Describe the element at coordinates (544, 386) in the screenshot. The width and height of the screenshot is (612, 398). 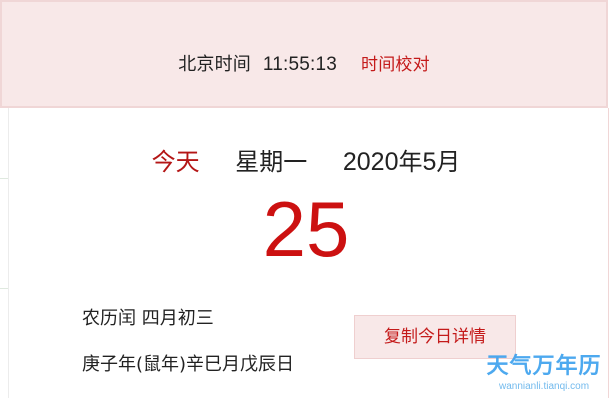
I see `watermark-url: wannianli.tianqi.com` at that location.